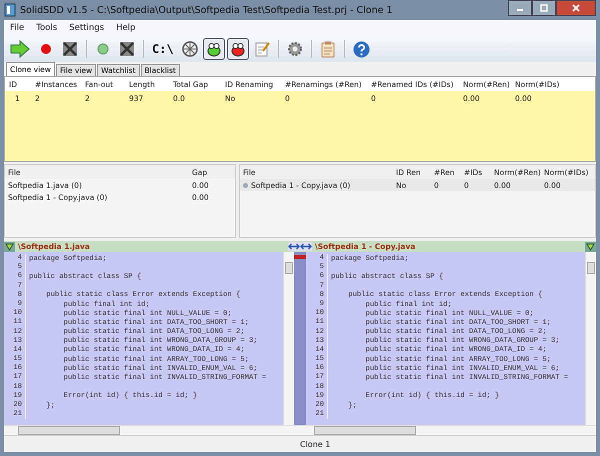 The width and height of the screenshot is (600, 456). I want to click on menu-item: File, so click(17, 28).